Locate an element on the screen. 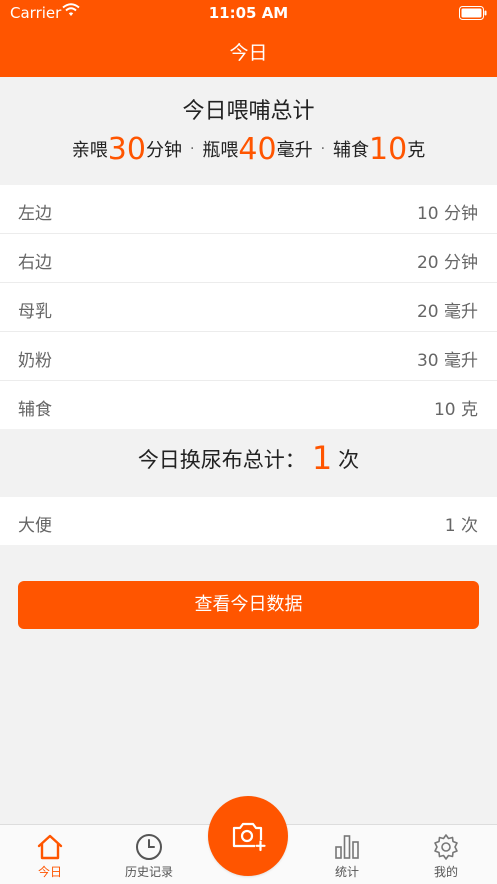 The image size is (497, 884). diaper-count: 1 is located at coordinates (322, 458).